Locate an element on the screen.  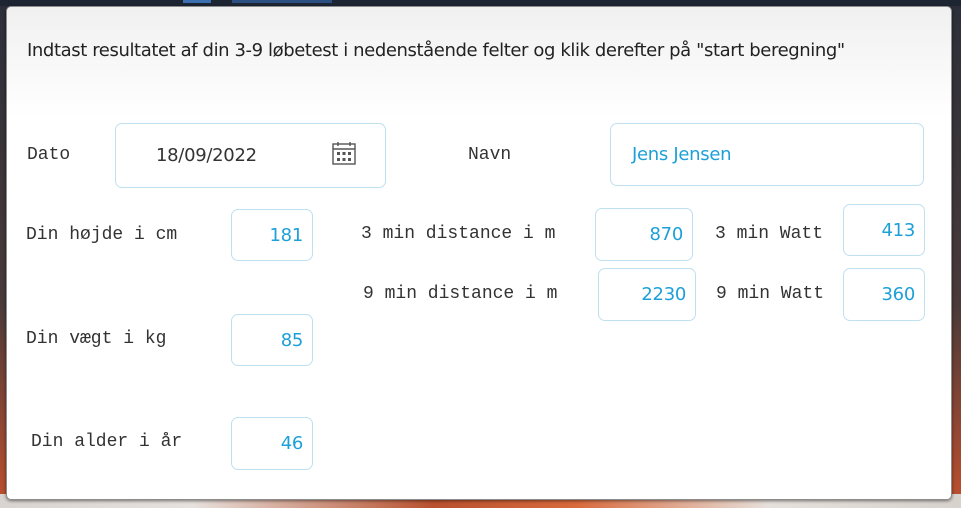
age-value: 46 is located at coordinates (292, 443).